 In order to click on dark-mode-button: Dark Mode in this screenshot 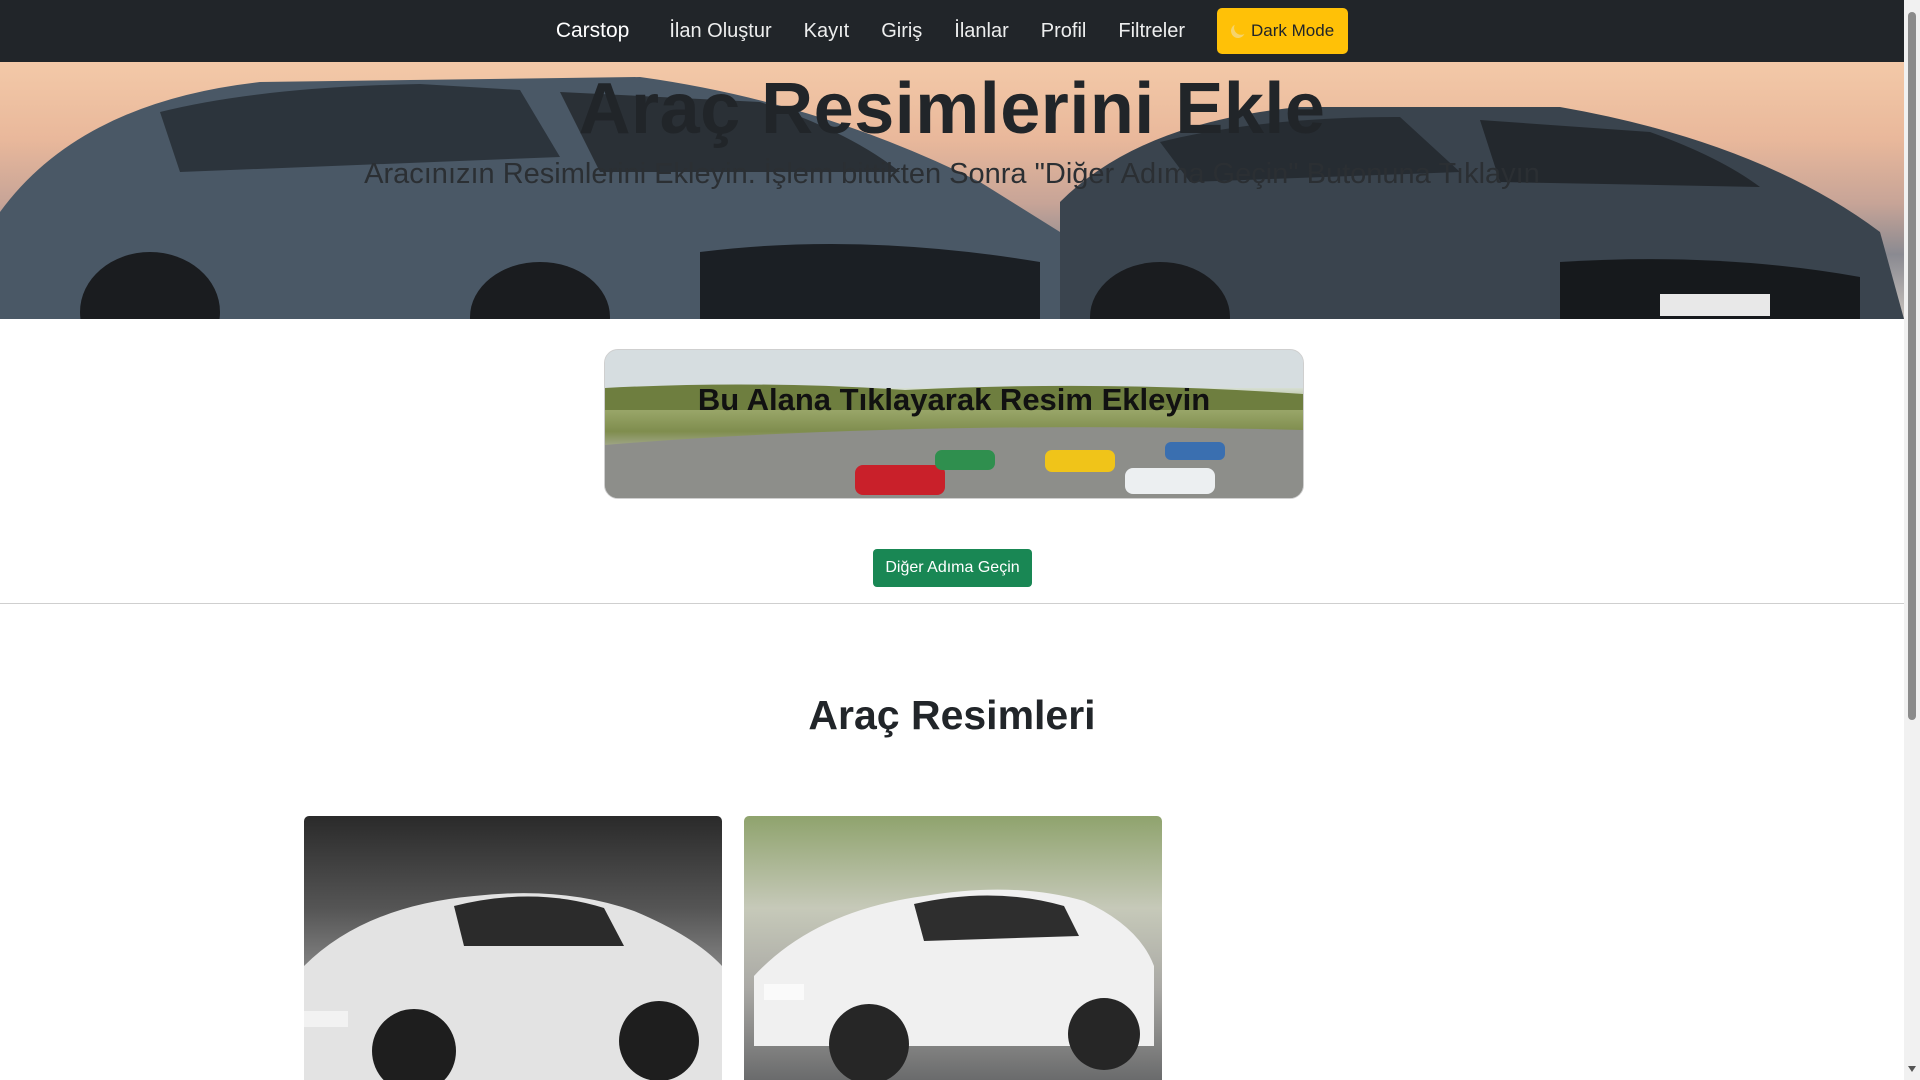, I will do `click(1283, 31)`.